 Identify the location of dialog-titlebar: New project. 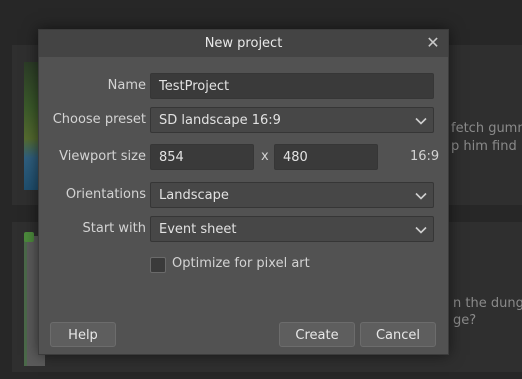
(243, 43).